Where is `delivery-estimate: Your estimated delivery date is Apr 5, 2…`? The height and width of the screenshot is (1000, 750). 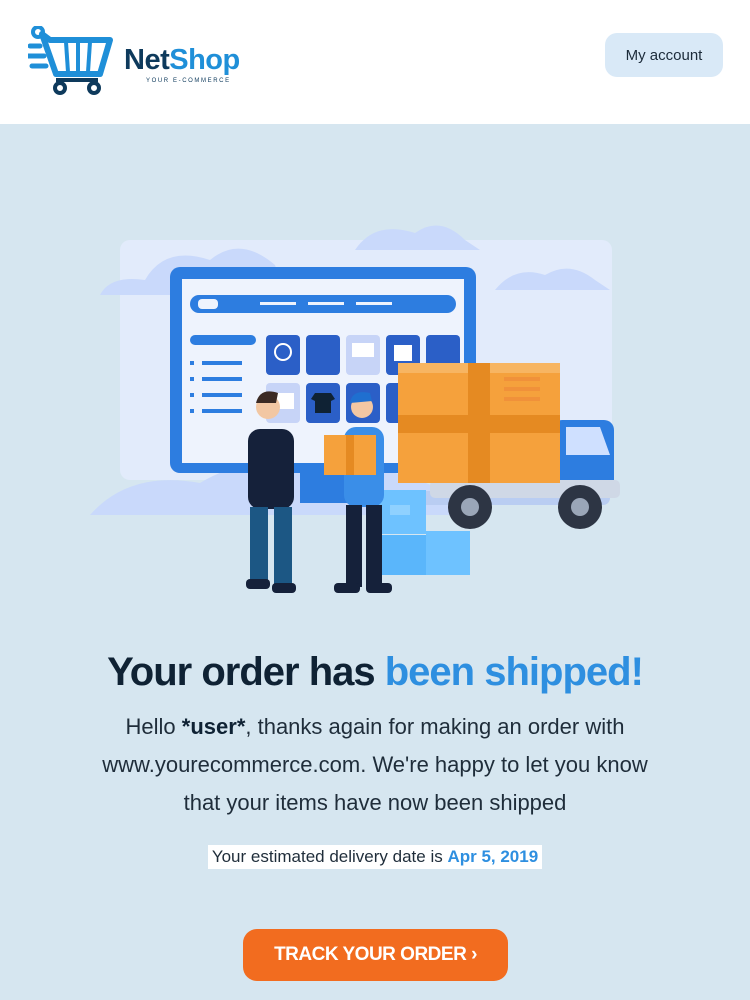 delivery-estimate: Your estimated delivery date is Apr 5, 2… is located at coordinates (375, 857).